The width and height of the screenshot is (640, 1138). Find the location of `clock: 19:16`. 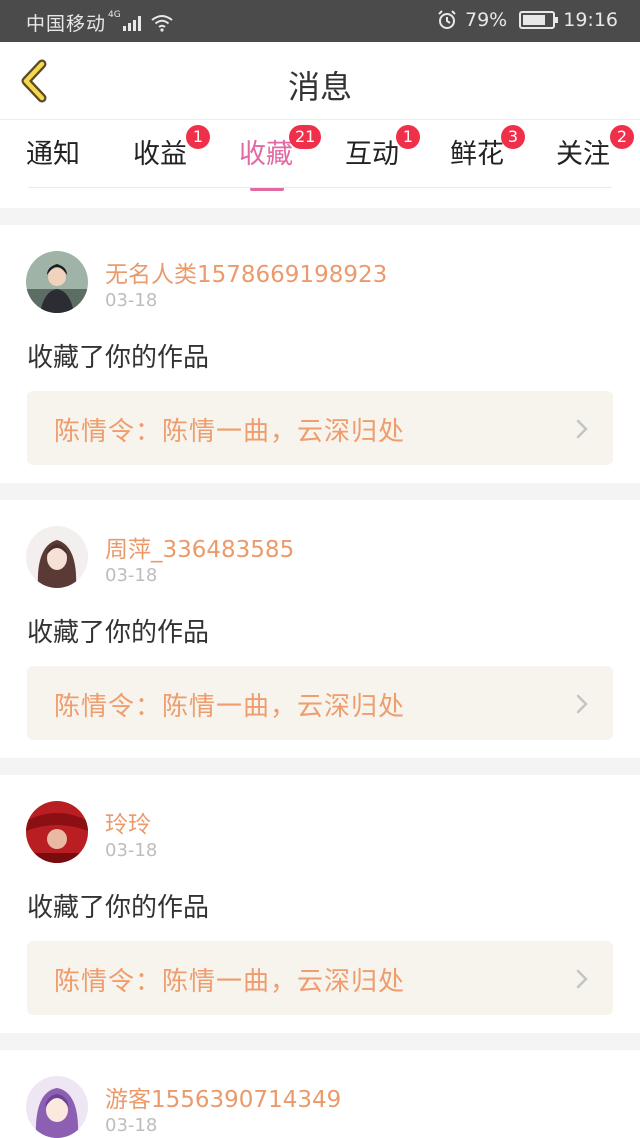

clock: 19:16 is located at coordinates (590, 20).